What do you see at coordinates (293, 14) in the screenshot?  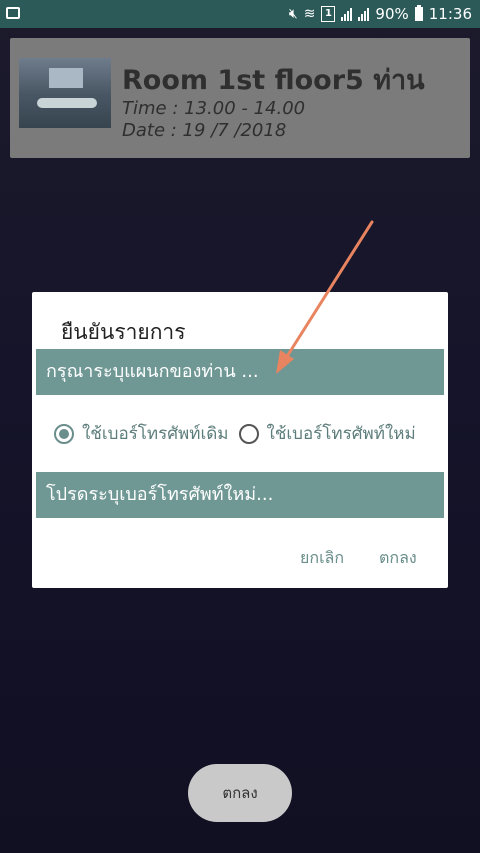 I see `mute-icon: 🔇︎` at bounding box center [293, 14].